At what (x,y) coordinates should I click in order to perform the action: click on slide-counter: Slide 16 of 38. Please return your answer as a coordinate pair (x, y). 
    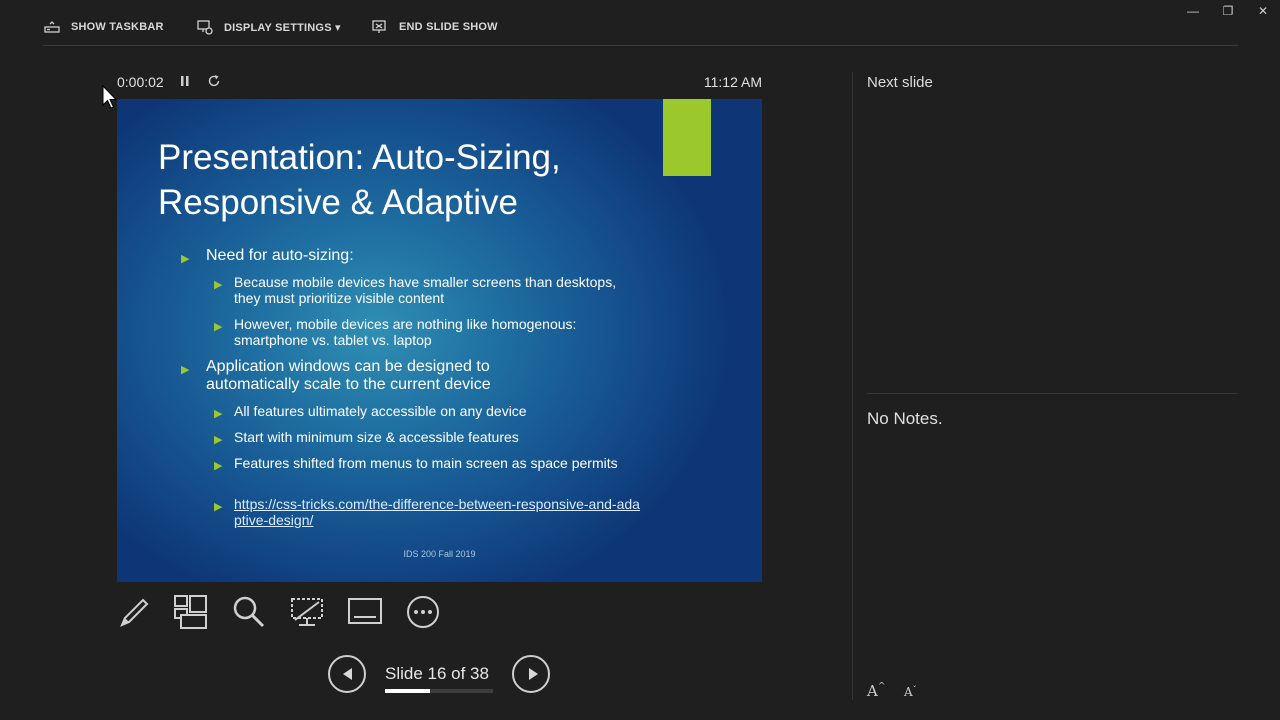
    Looking at the image, I should click on (437, 674).